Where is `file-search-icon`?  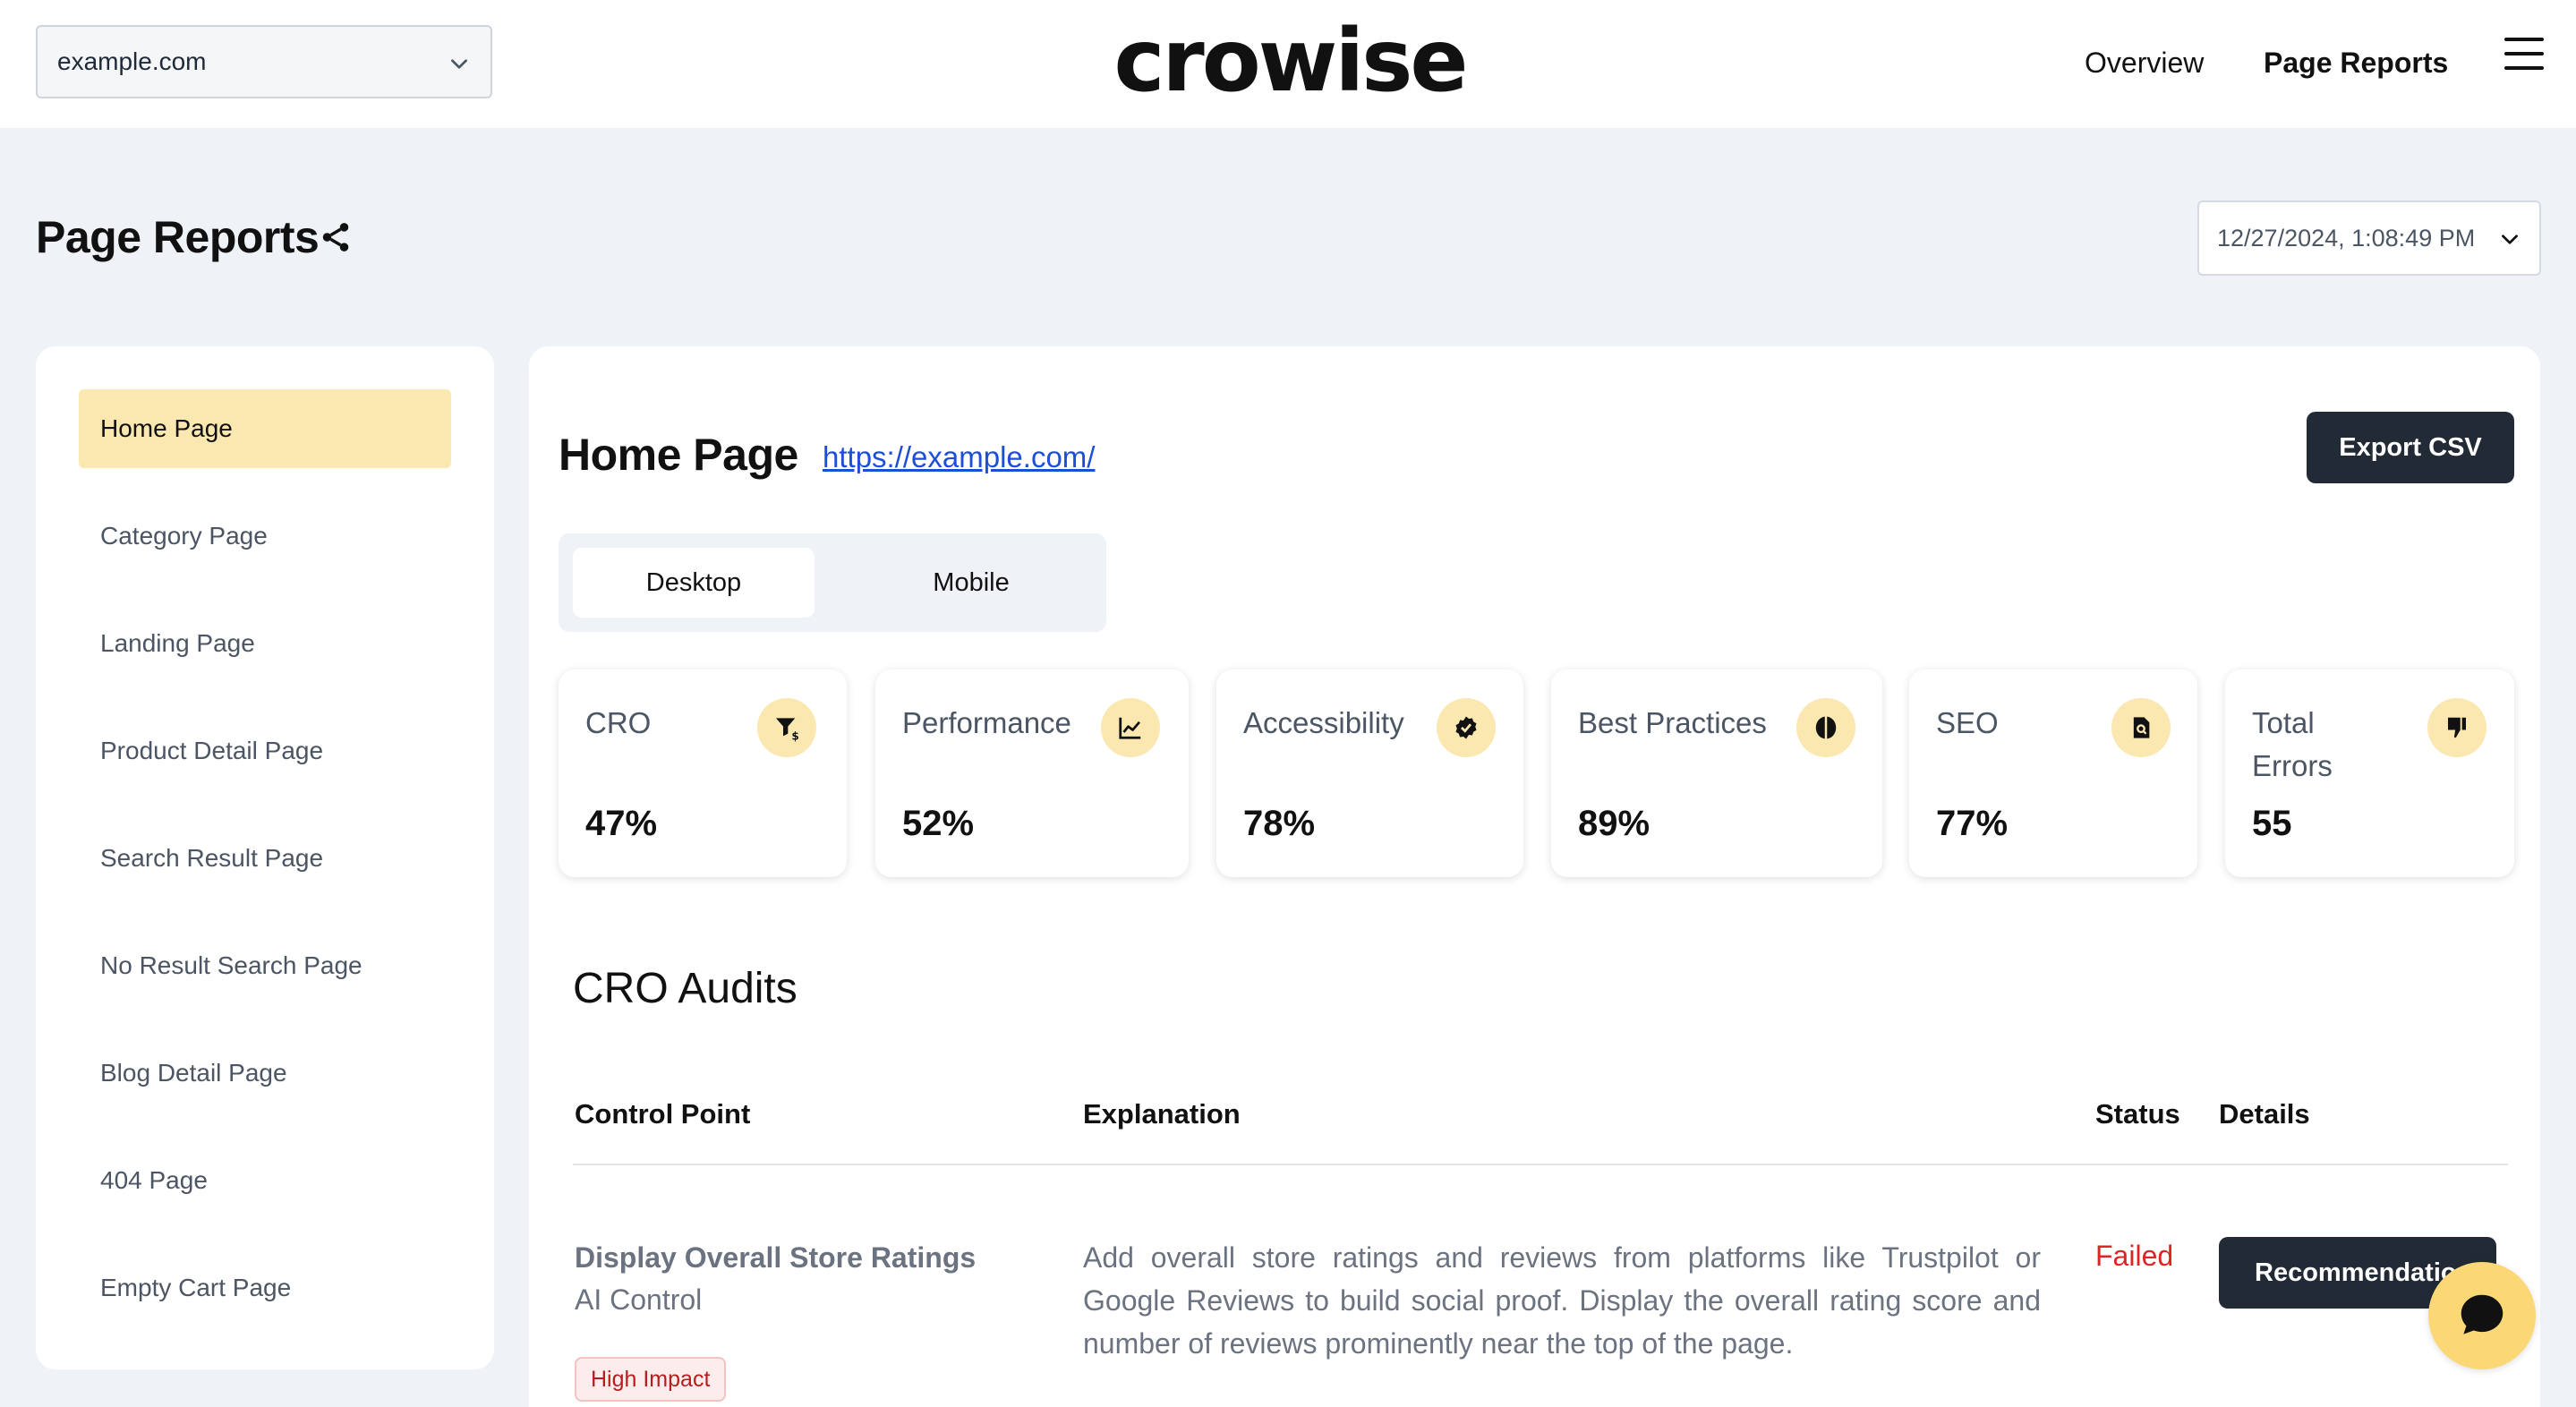
file-search-icon is located at coordinates (2141, 727).